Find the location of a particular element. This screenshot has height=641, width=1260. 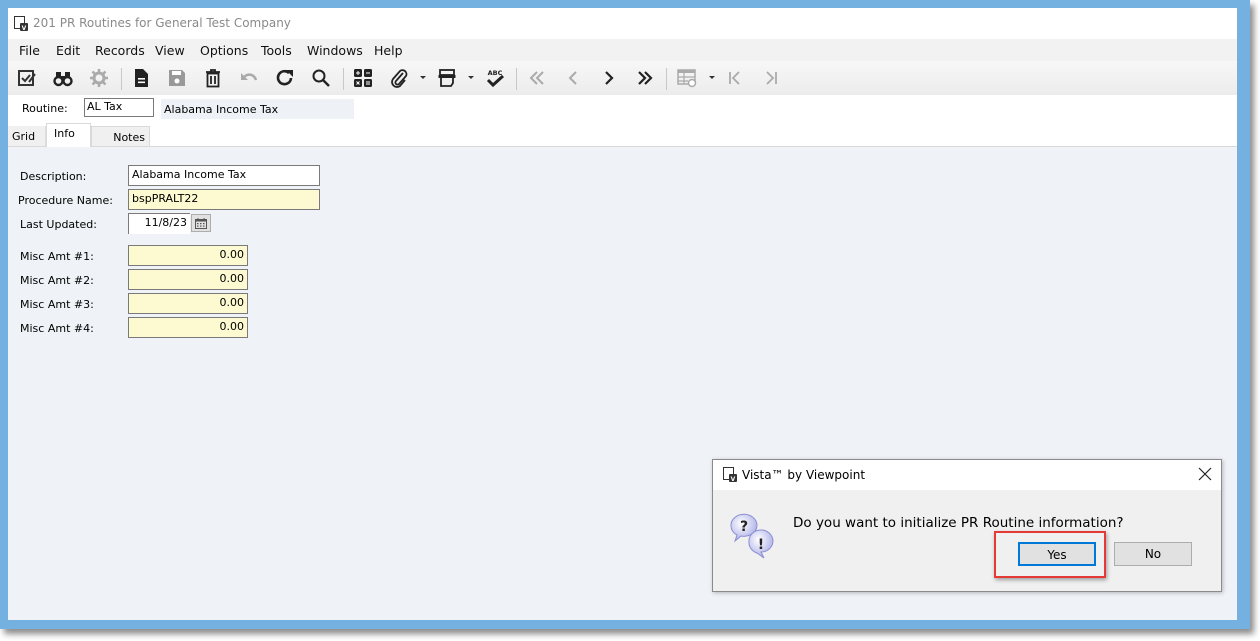

find-button is located at coordinates (63, 78).